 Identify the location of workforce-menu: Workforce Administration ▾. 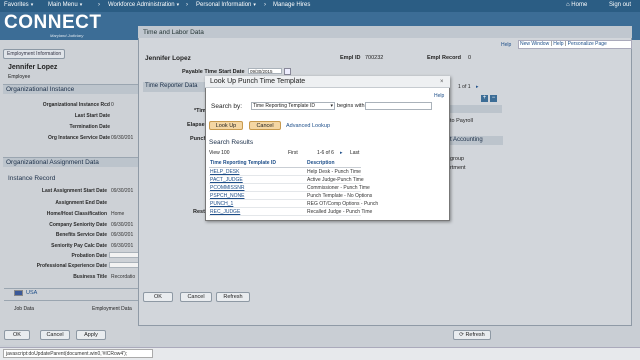
(143, 5).